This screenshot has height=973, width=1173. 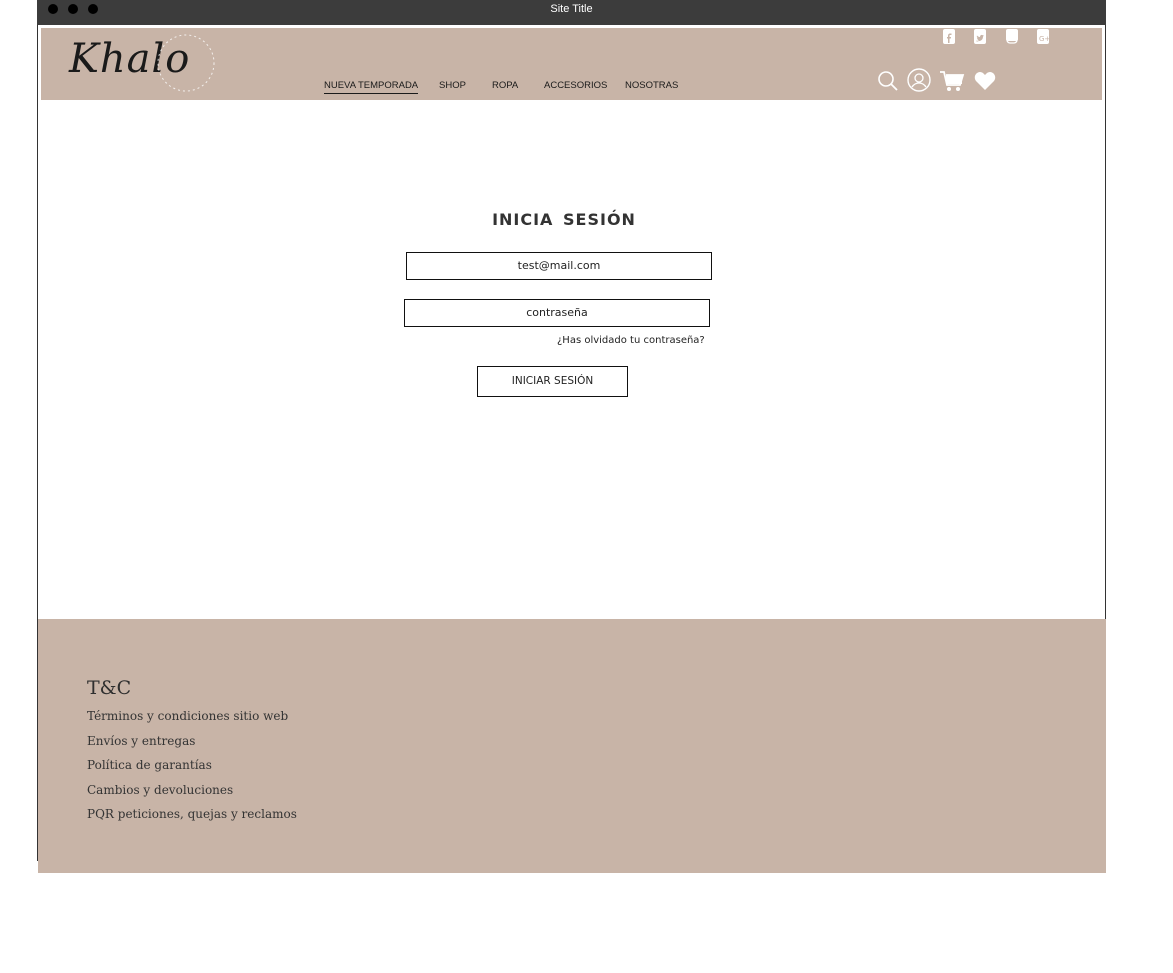 What do you see at coordinates (631, 340) in the screenshot?
I see `forgot-password-link: ¿Has olvidado tu contraseña?` at bounding box center [631, 340].